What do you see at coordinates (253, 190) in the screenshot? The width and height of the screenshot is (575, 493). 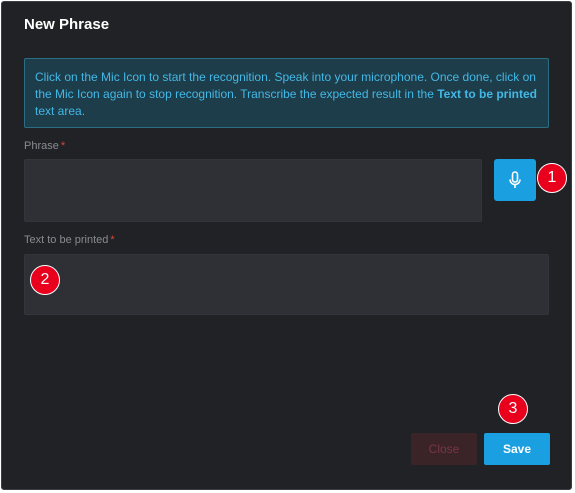 I see `phrase-input` at bounding box center [253, 190].